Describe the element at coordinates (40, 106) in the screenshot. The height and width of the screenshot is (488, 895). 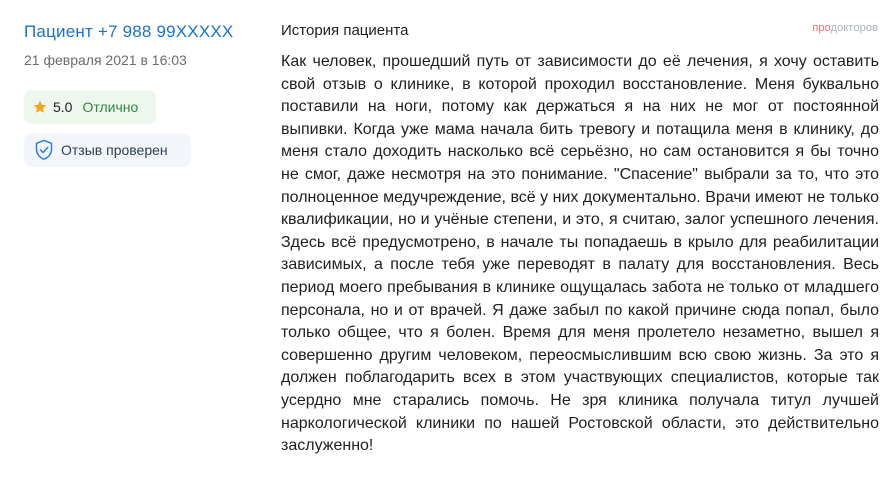
I see `star-icon` at that location.